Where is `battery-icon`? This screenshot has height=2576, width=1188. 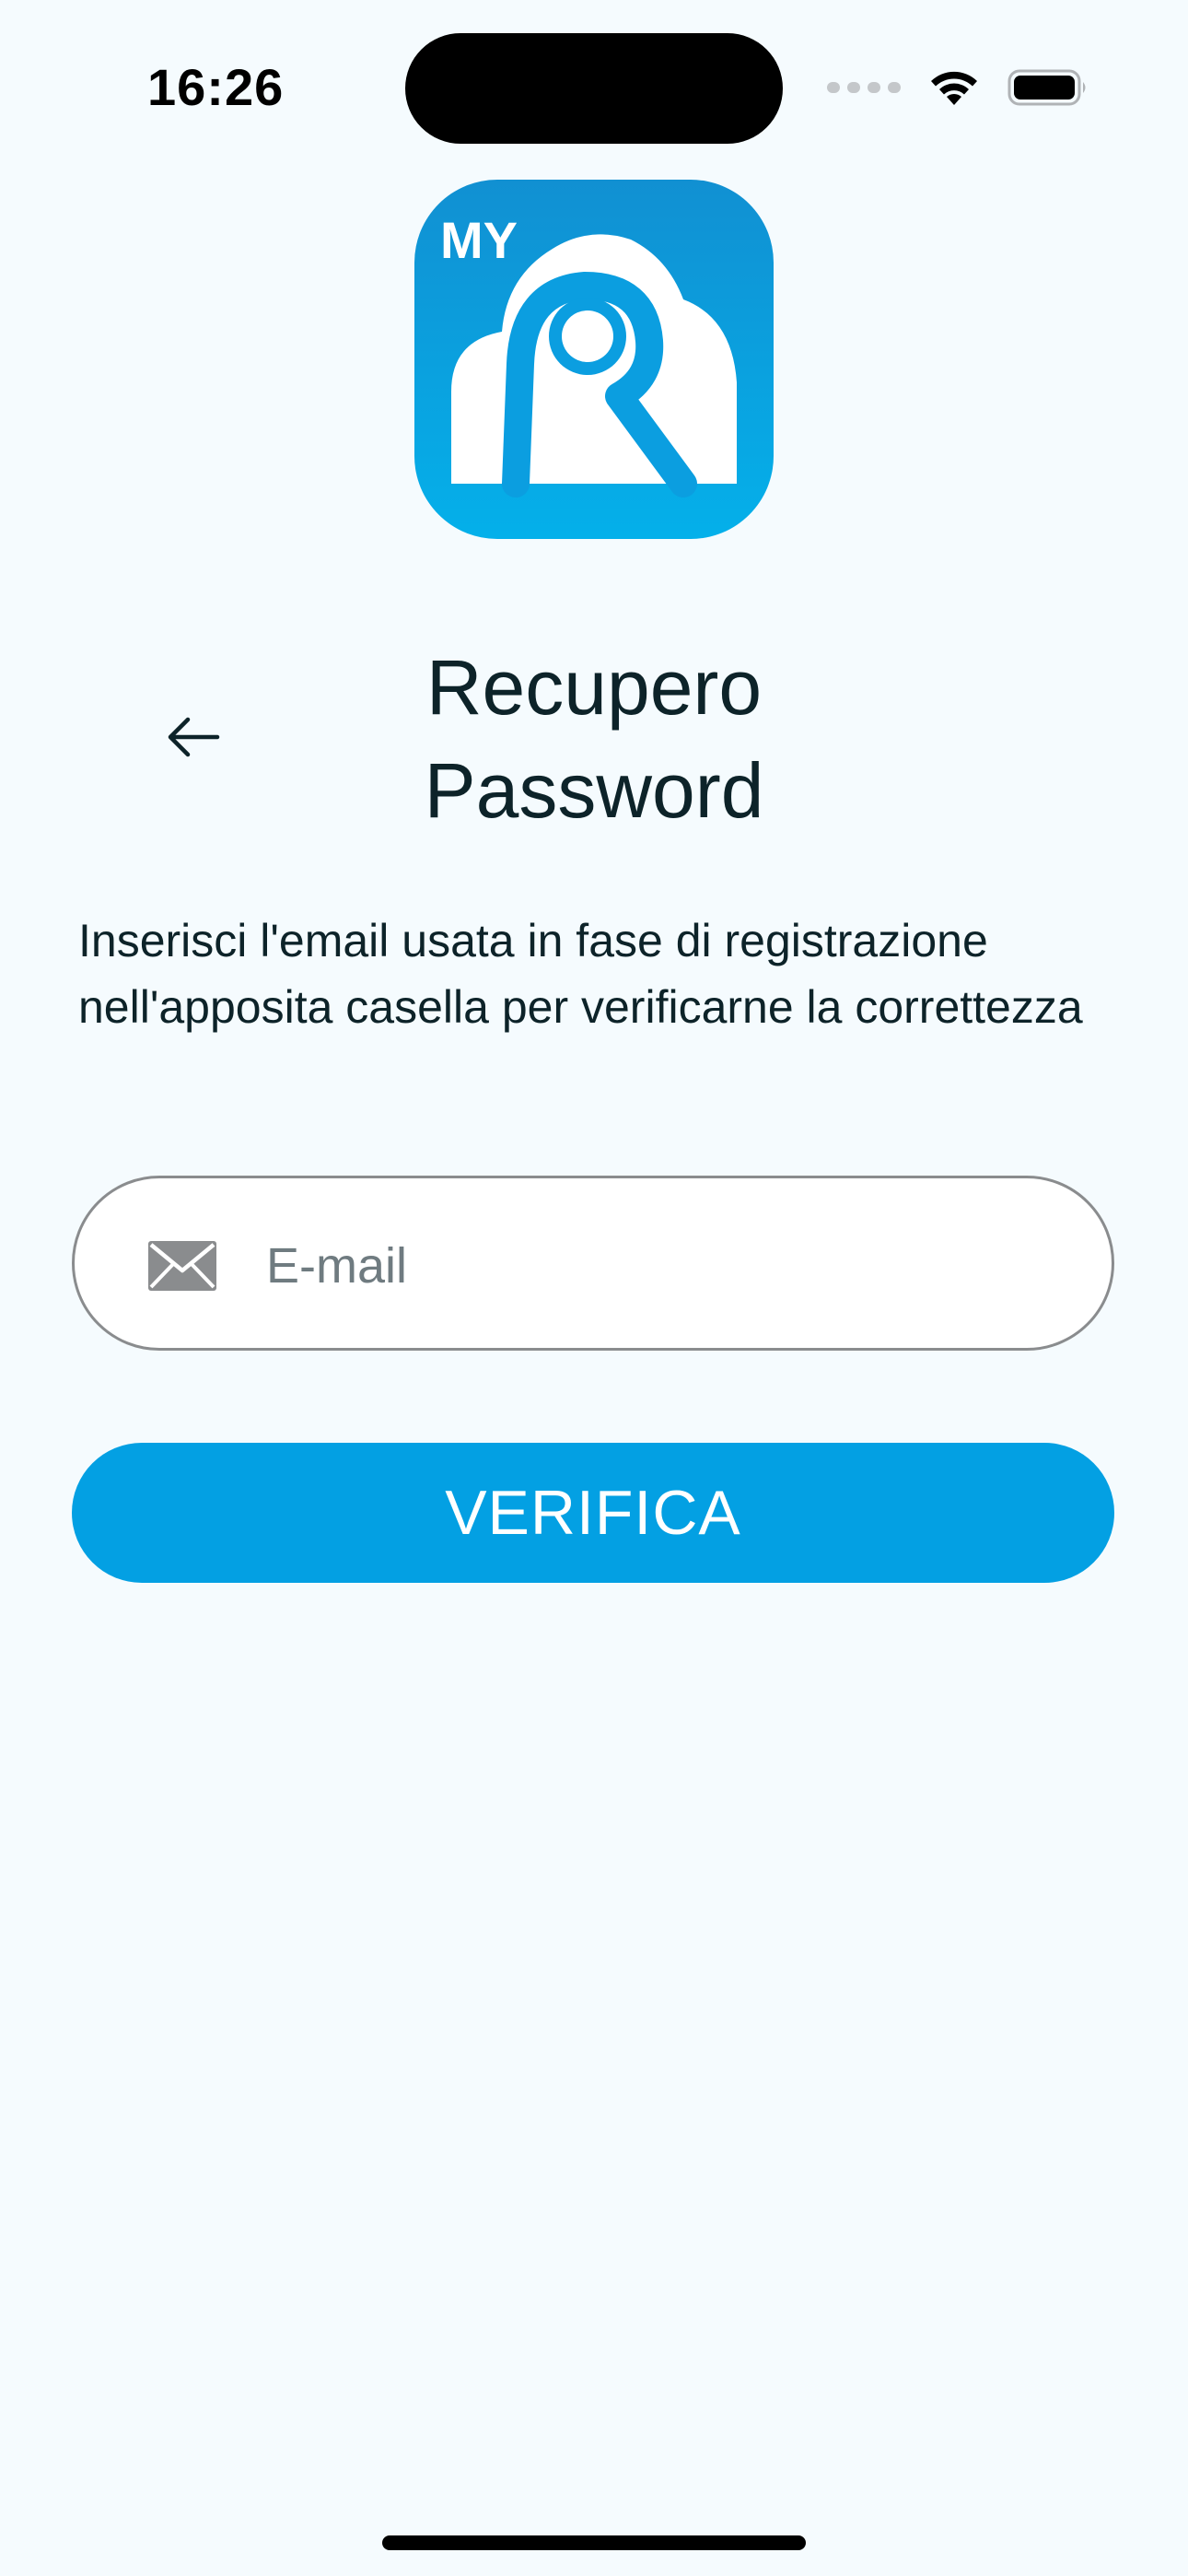 battery-icon is located at coordinates (1046, 87).